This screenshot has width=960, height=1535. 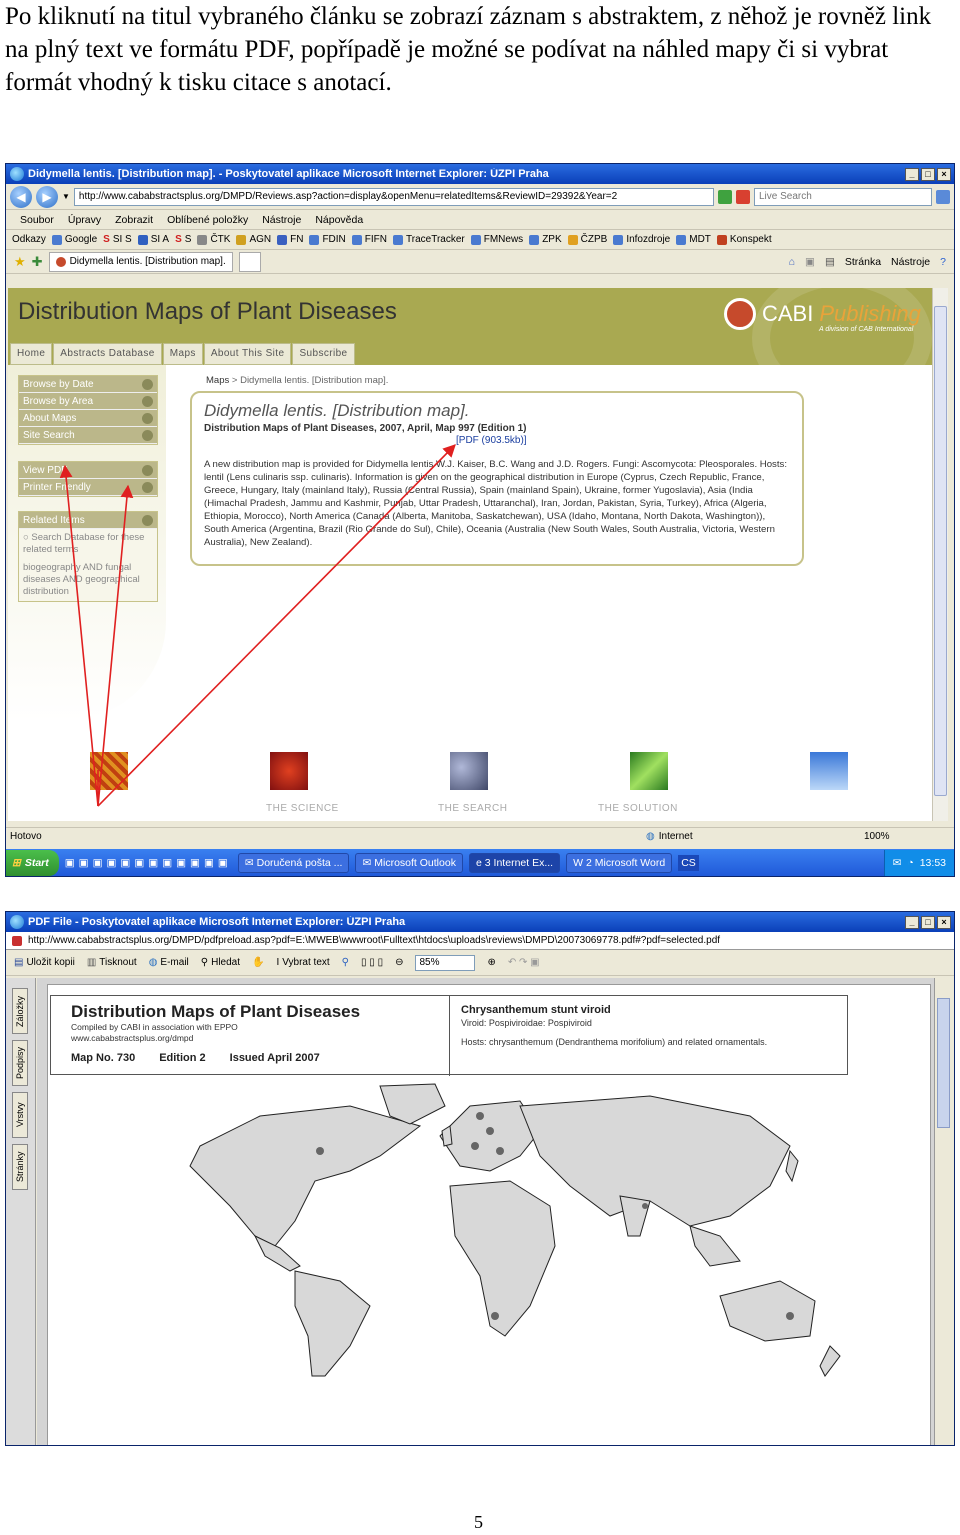 I want to click on plus-icon: ⊕, so click(x=491, y=962).